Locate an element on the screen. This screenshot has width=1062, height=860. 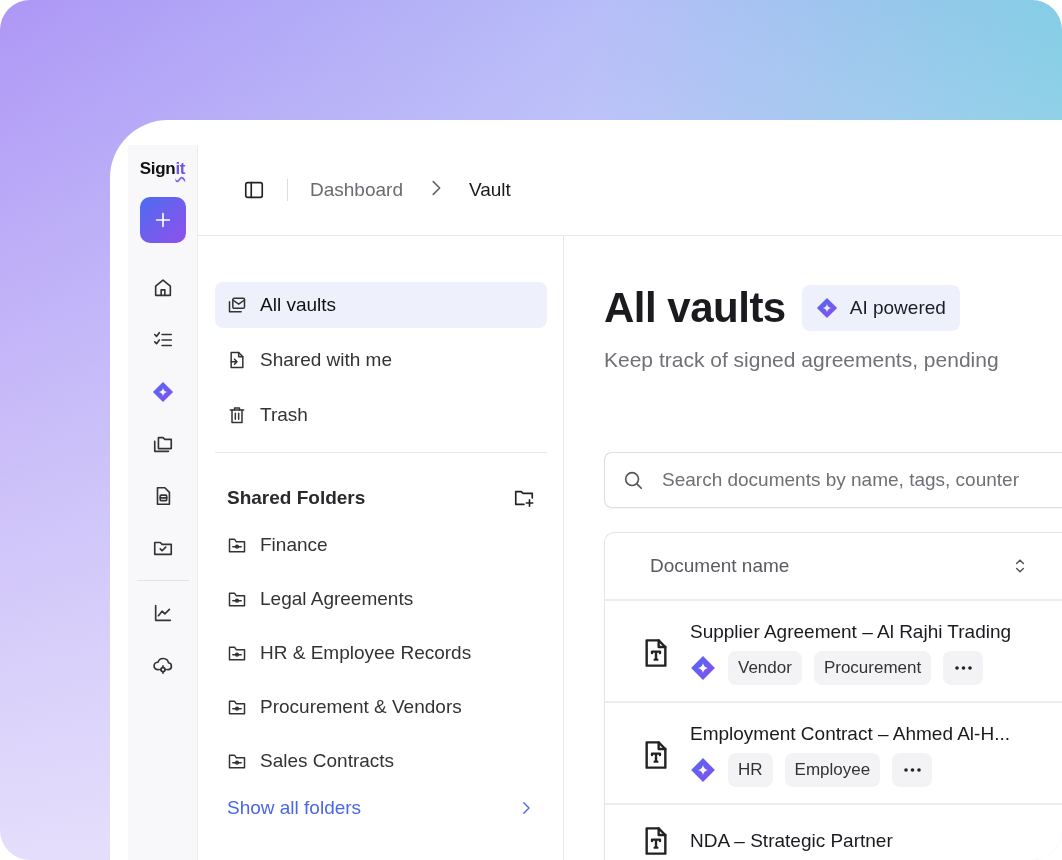
document-name: Supplier Agreement – Al Rajhi Trading is located at coordinates (851, 632).